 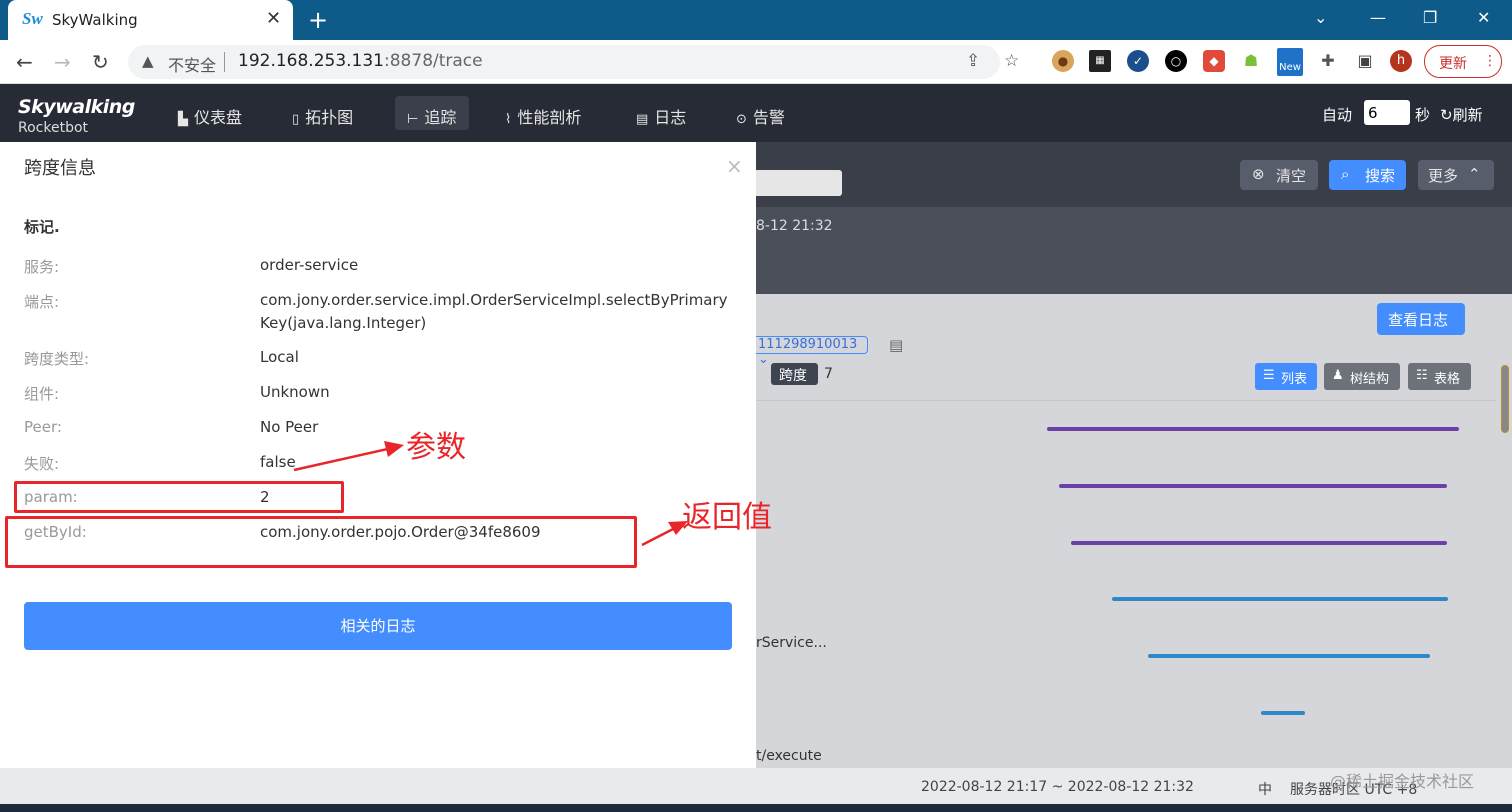 What do you see at coordinates (727, 517) in the screenshot?
I see `return-annotation-label: 返回值` at bounding box center [727, 517].